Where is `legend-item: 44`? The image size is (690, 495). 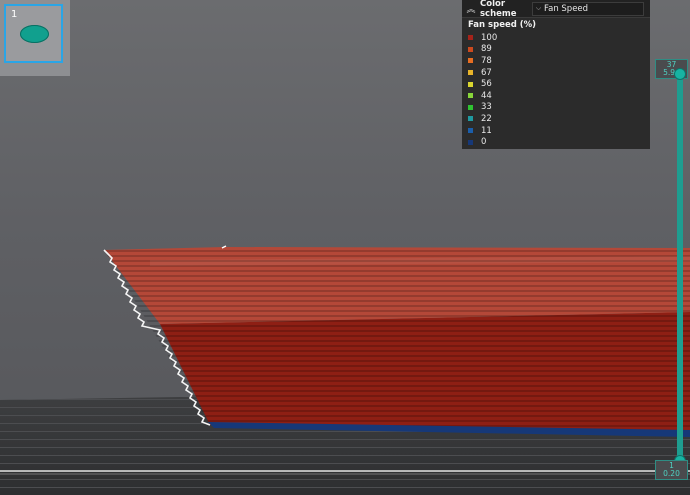
legend-item: 44 is located at coordinates (559, 96).